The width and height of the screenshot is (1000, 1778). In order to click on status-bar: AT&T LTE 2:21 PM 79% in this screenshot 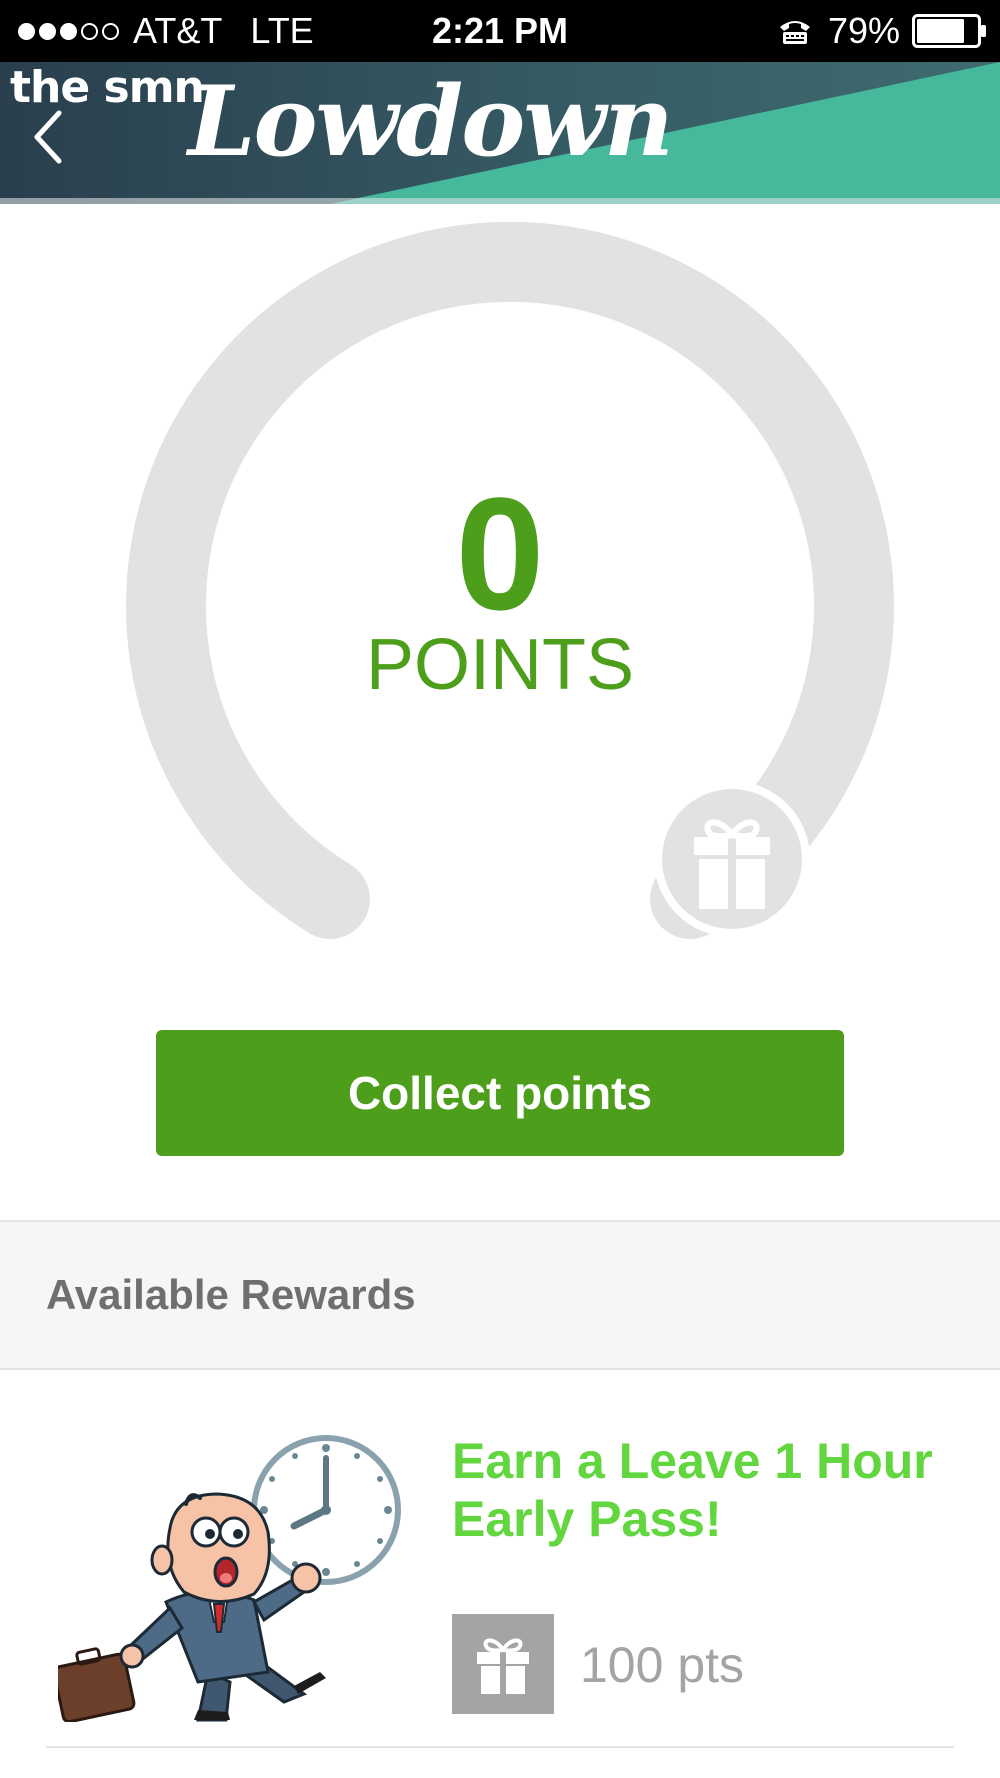, I will do `click(500, 31)`.